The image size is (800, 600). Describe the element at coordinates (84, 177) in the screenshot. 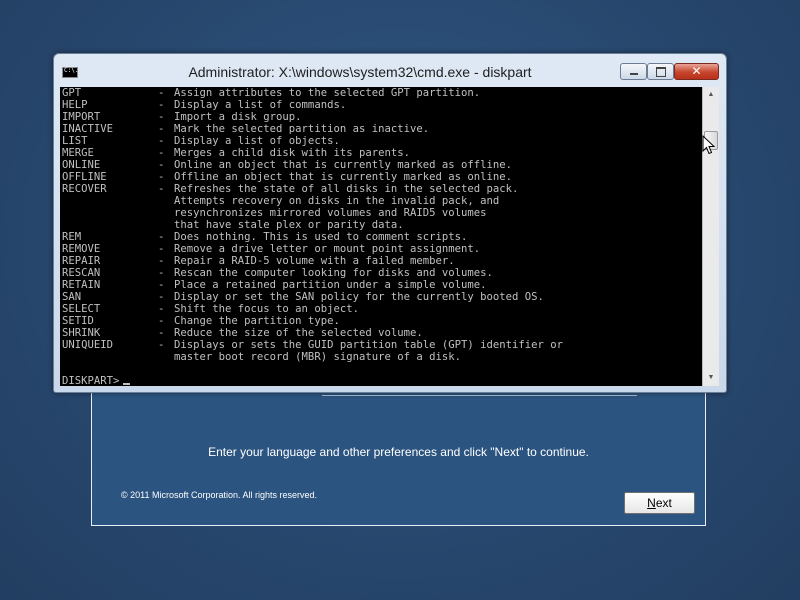

I see `command-name: OFFLINE` at that location.